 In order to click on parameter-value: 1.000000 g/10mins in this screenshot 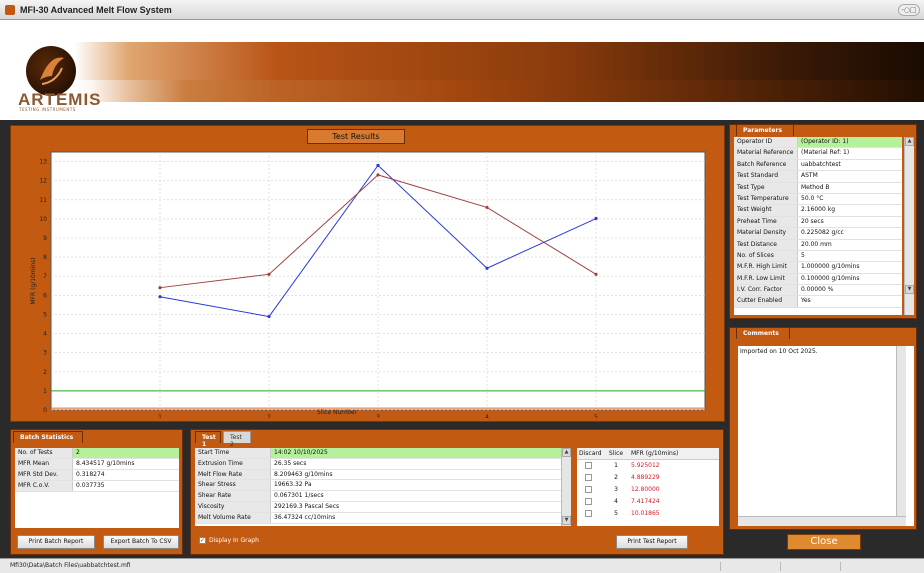, I will do `click(830, 267)`.